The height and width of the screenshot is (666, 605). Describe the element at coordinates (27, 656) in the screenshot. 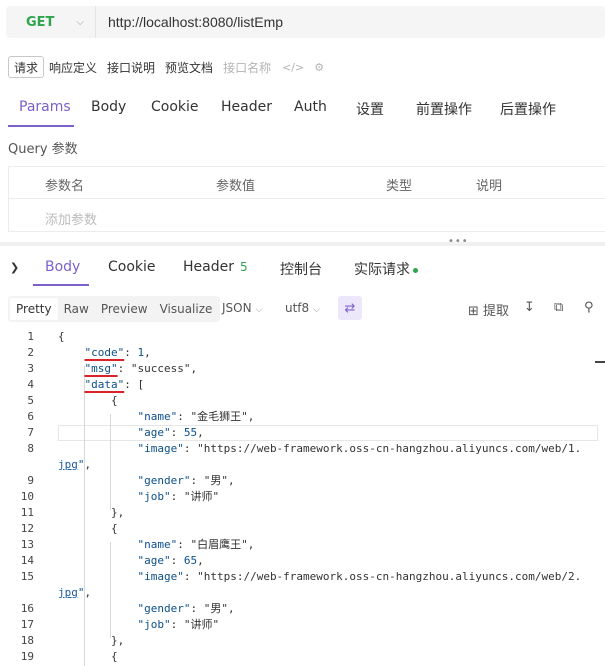

I see `line-number: 19` at that location.